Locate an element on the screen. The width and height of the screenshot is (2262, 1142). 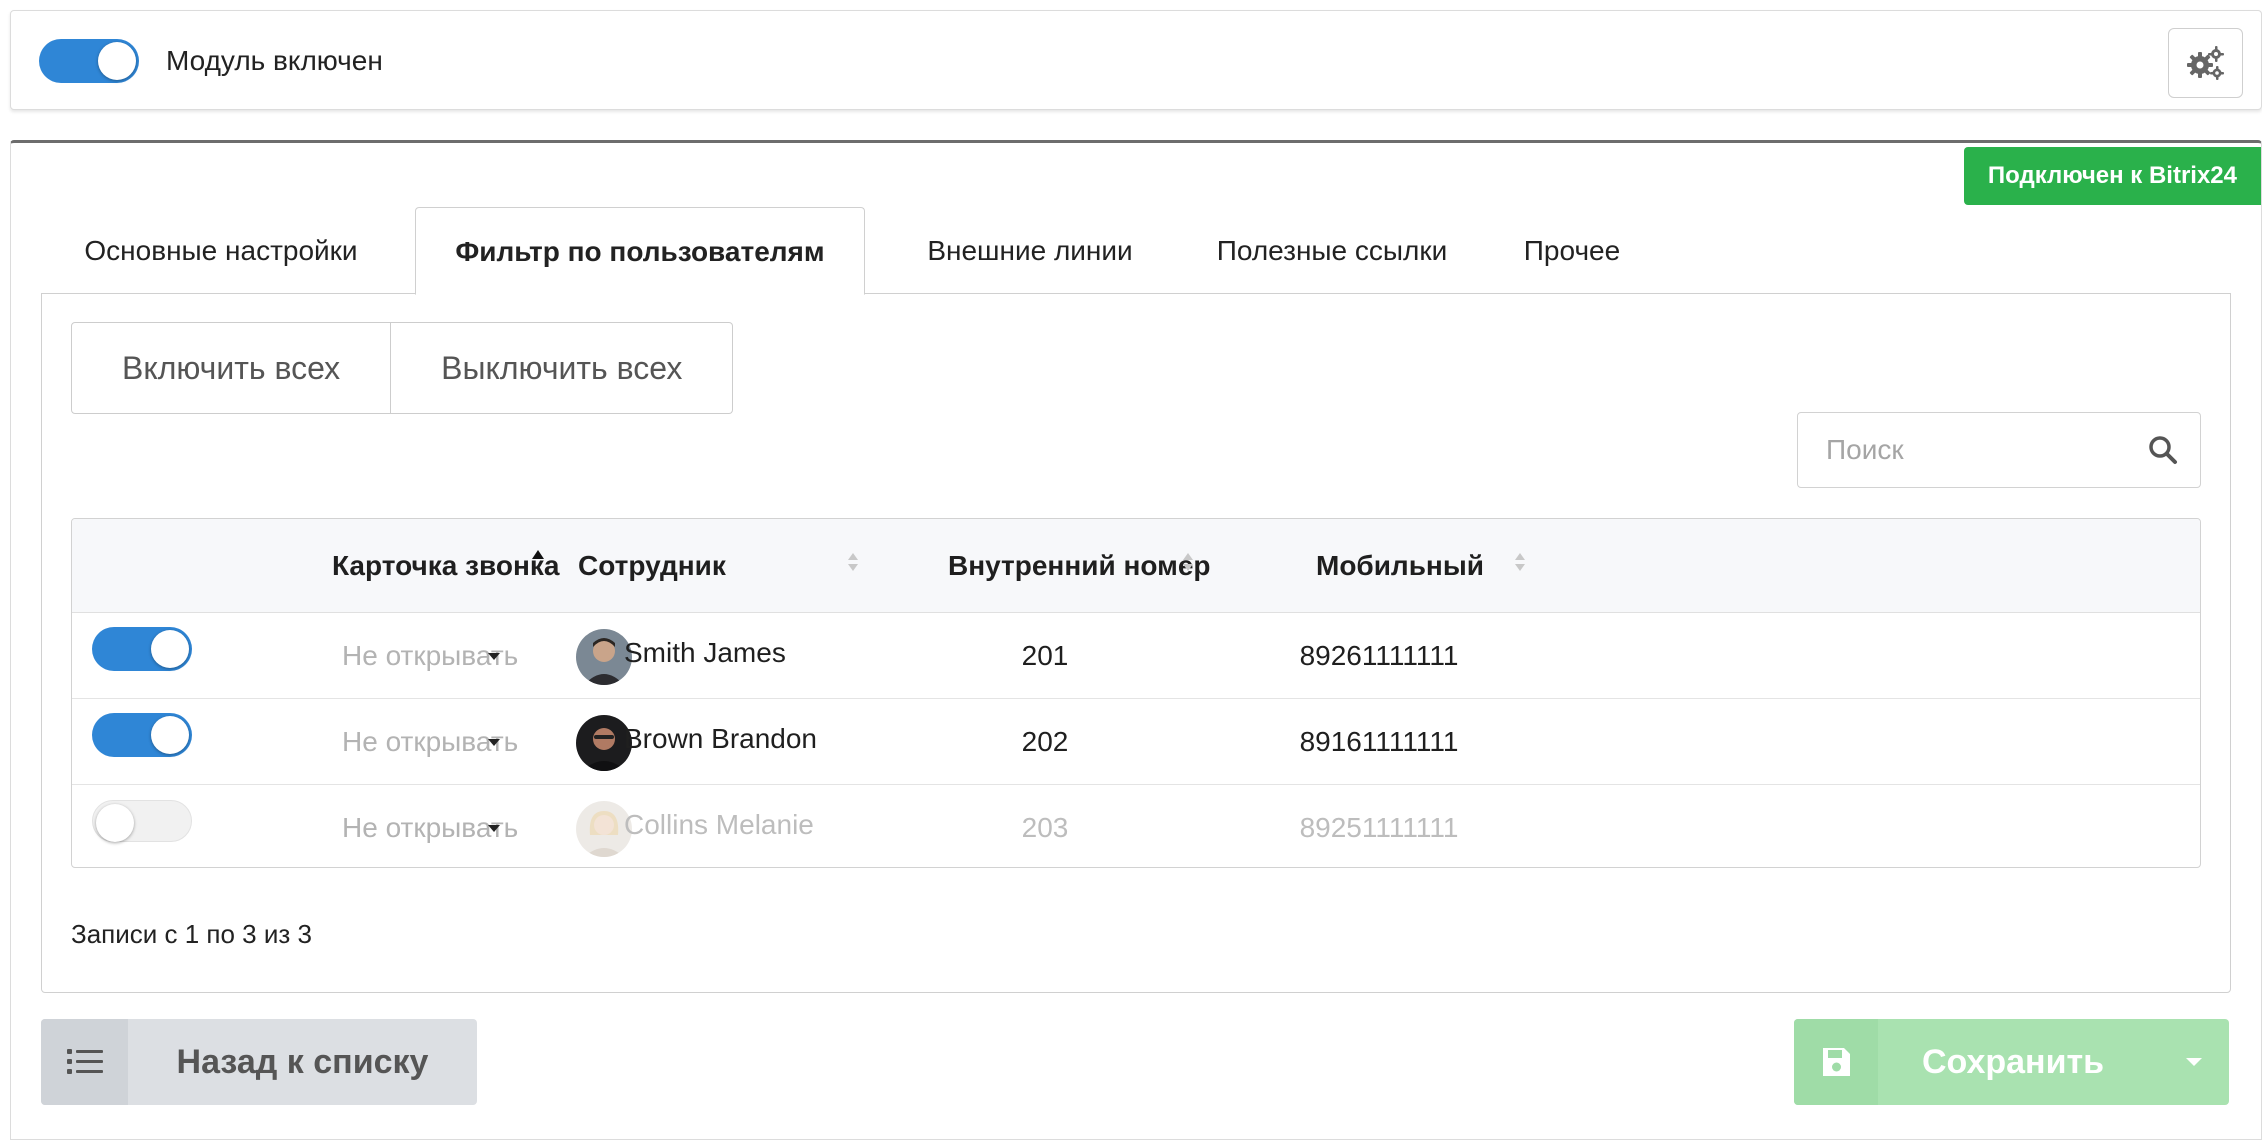
save-button: Сохранить is located at coordinates (2011, 1062).